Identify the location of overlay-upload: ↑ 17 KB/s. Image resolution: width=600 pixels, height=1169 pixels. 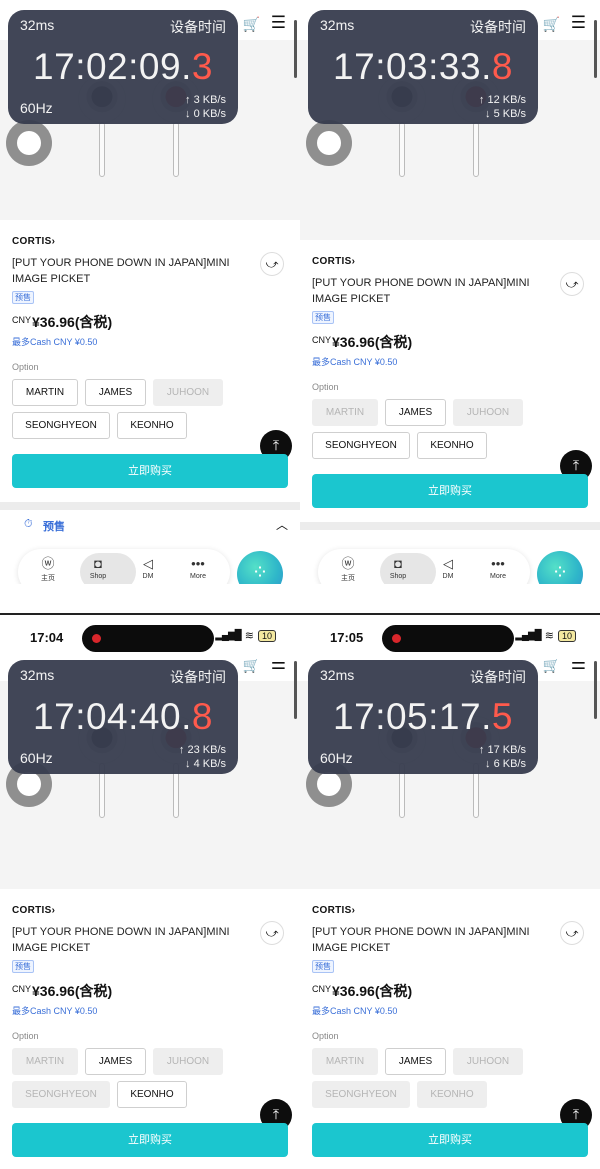
(502, 750).